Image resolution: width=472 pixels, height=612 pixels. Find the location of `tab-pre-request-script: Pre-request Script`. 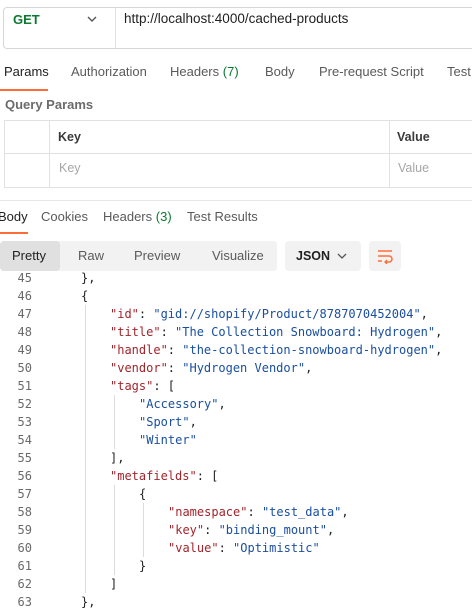

tab-pre-request-script: Pre-request Script is located at coordinates (371, 71).